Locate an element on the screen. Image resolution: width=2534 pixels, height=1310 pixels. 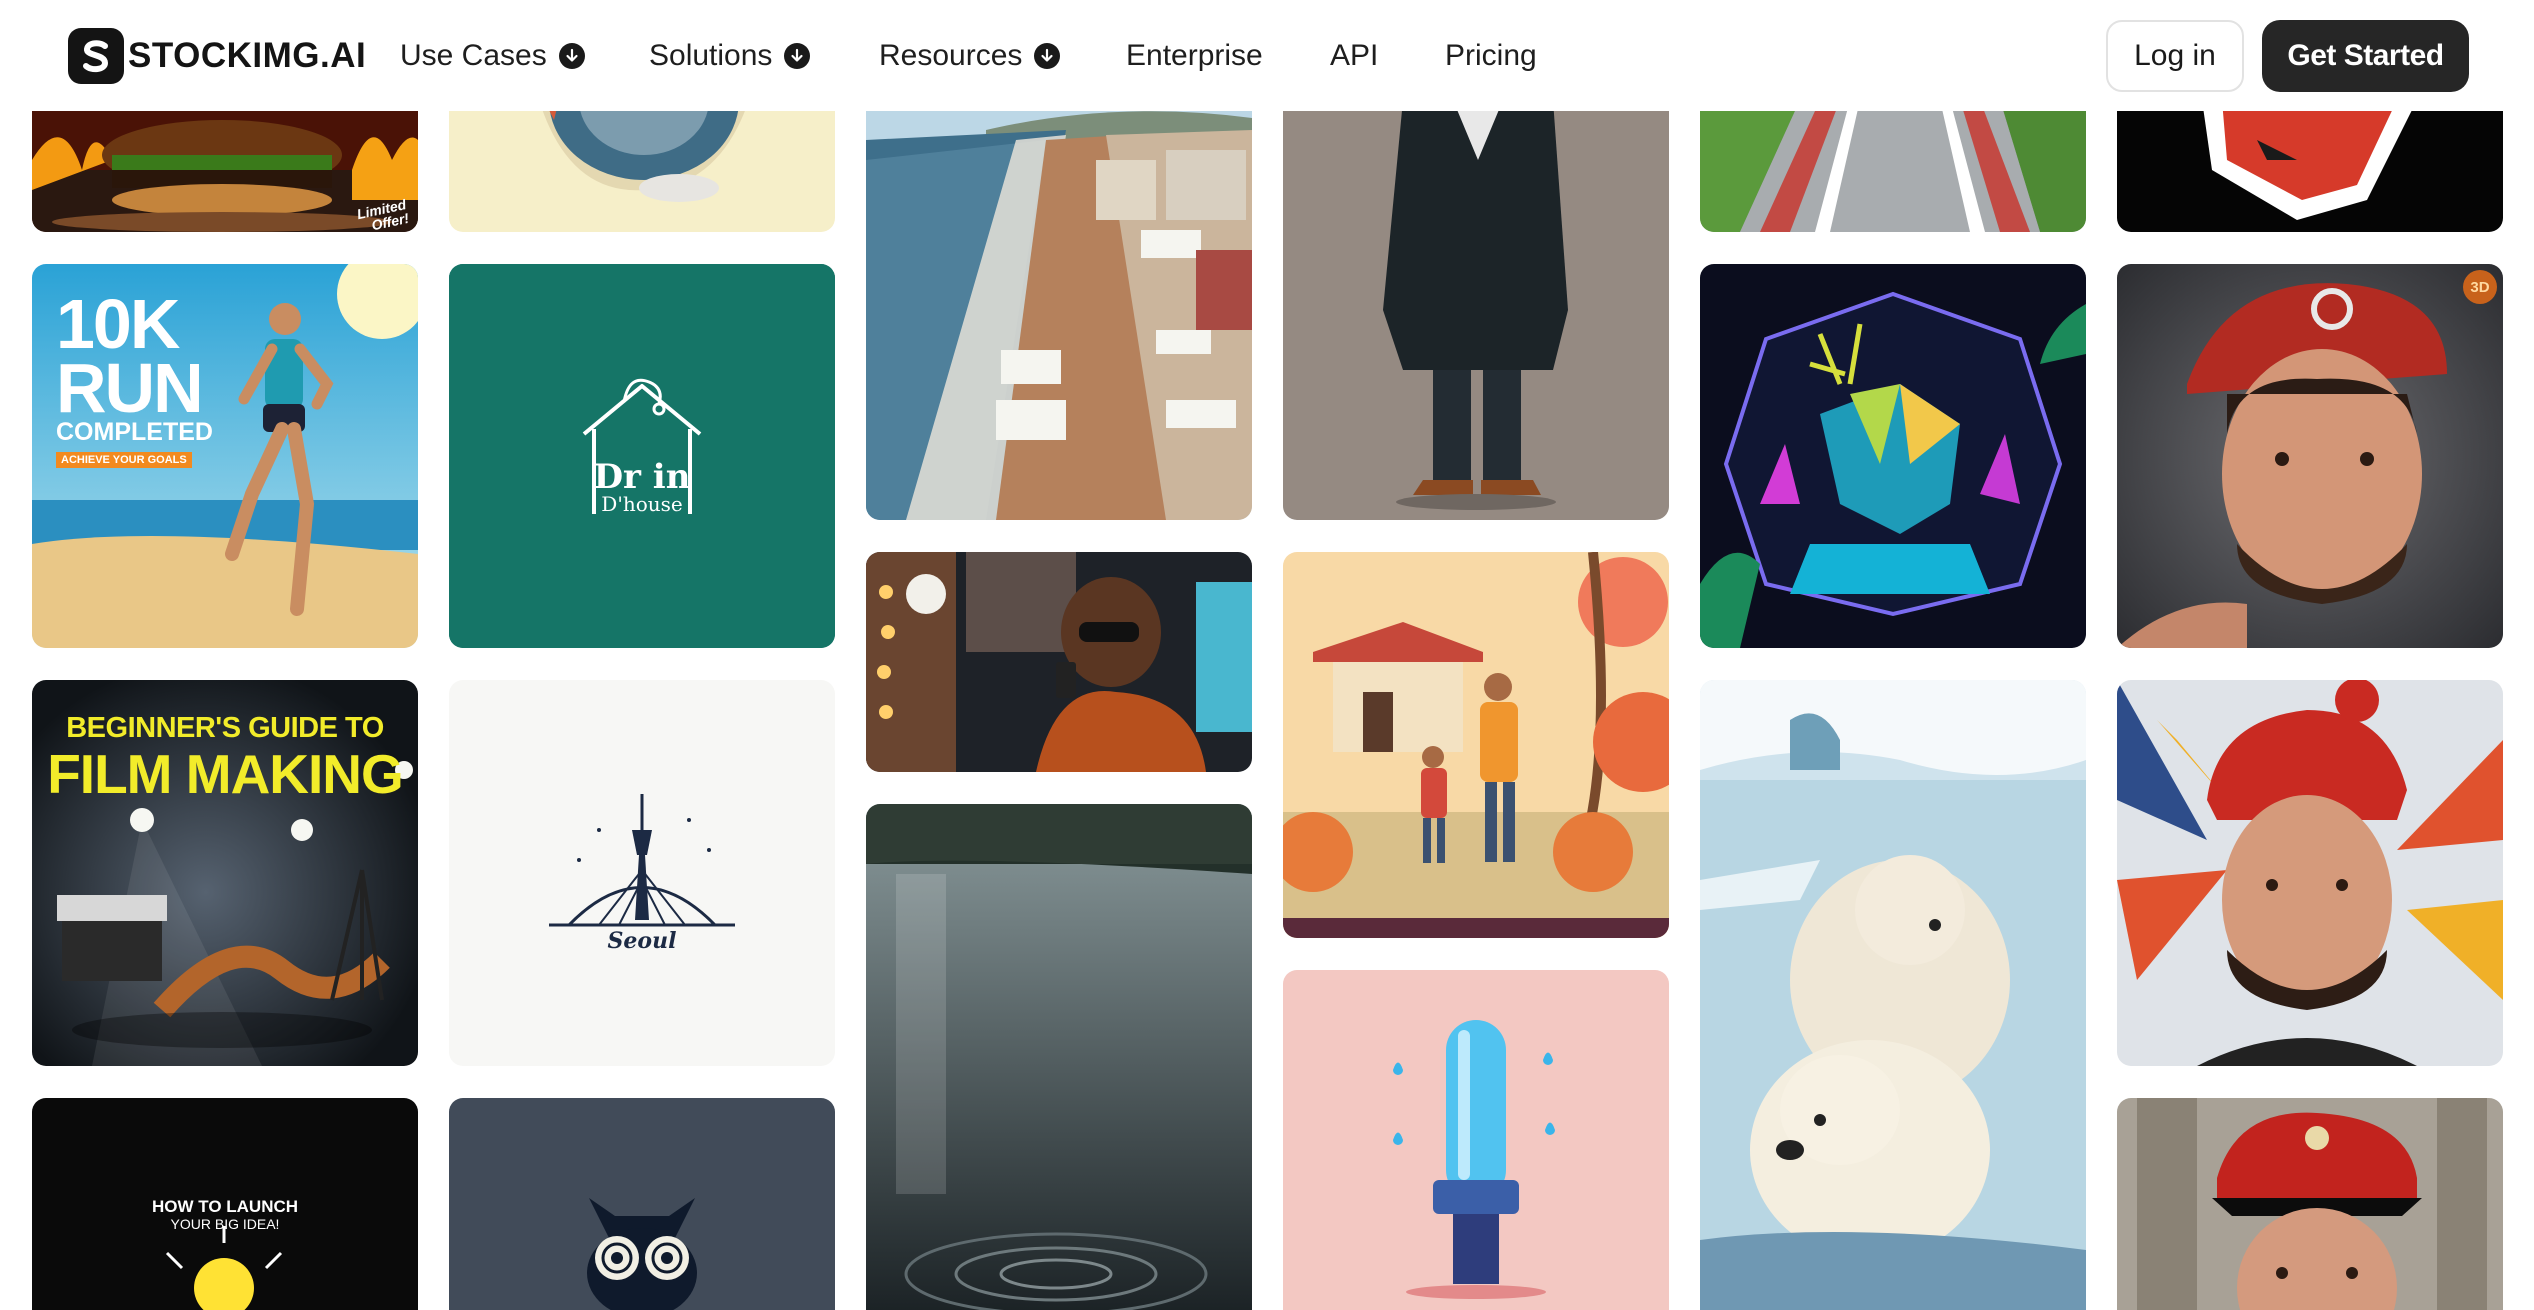
nav-solutions: Solutions is located at coordinates (730, 56).